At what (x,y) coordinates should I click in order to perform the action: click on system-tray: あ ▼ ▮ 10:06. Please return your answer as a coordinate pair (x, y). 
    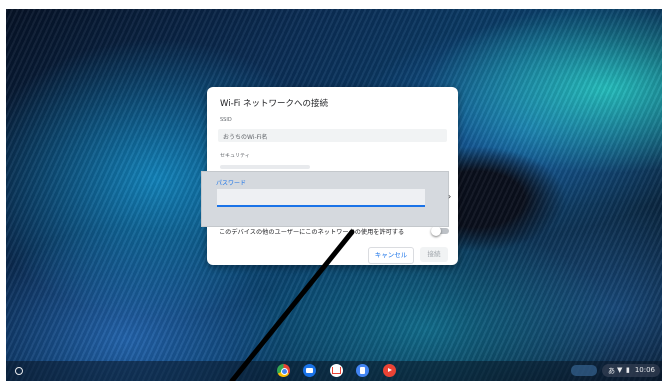
    Looking at the image, I should click on (631, 370).